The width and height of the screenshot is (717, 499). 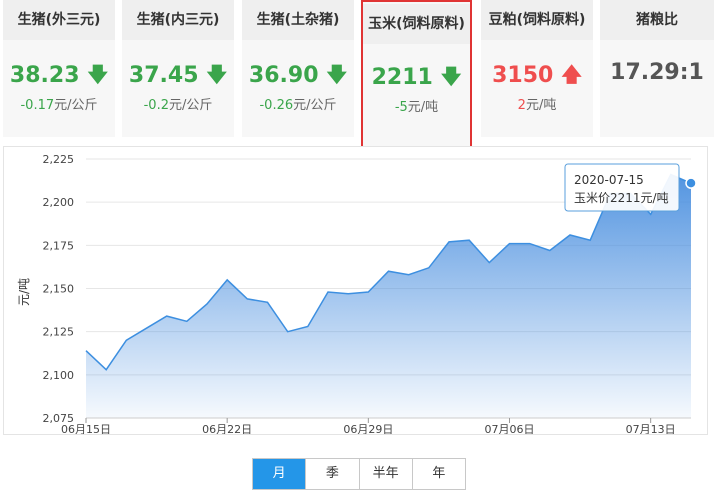 What do you see at coordinates (386, 474) in the screenshot?
I see `tab-half-year: 半年` at bounding box center [386, 474].